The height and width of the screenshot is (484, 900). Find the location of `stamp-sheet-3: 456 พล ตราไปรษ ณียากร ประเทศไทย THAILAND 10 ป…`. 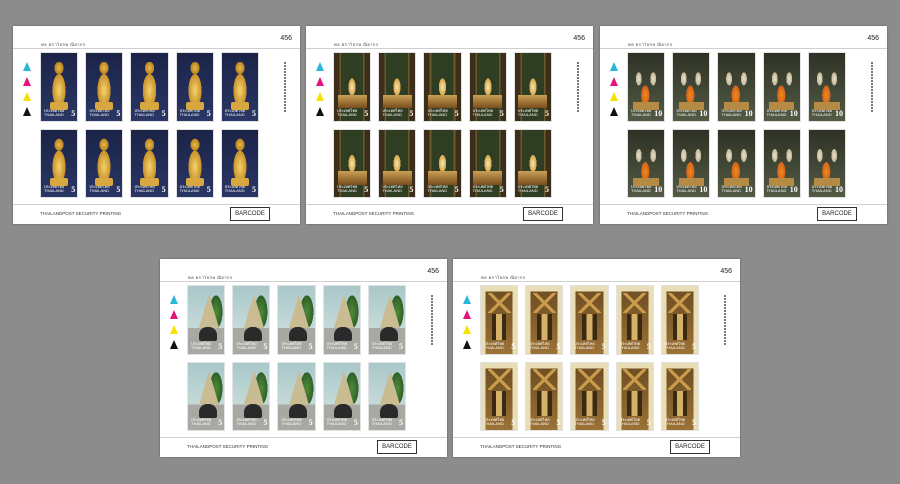

stamp-sheet-3: 456 พล ตราไปรษ ณียากร ประเทศไทย THAILAND 10 ป… is located at coordinates (743, 125).